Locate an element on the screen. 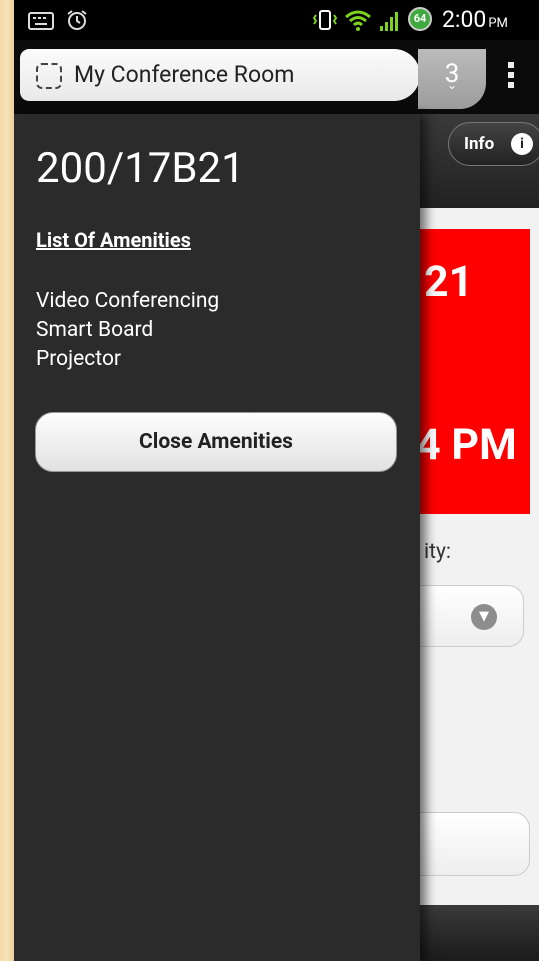  chevron-down-icon: ▼ is located at coordinates (484, 617).